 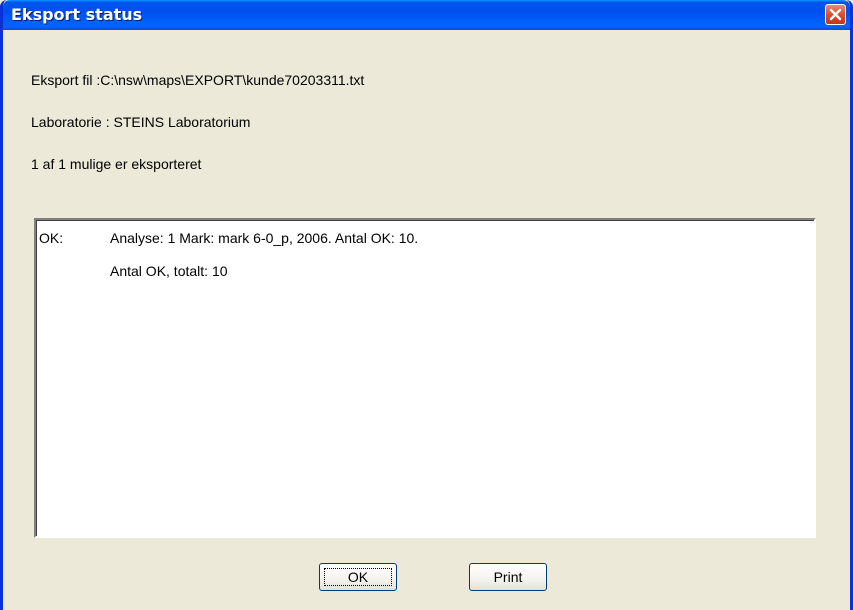 I want to click on close-icon, so click(x=835, y=14).